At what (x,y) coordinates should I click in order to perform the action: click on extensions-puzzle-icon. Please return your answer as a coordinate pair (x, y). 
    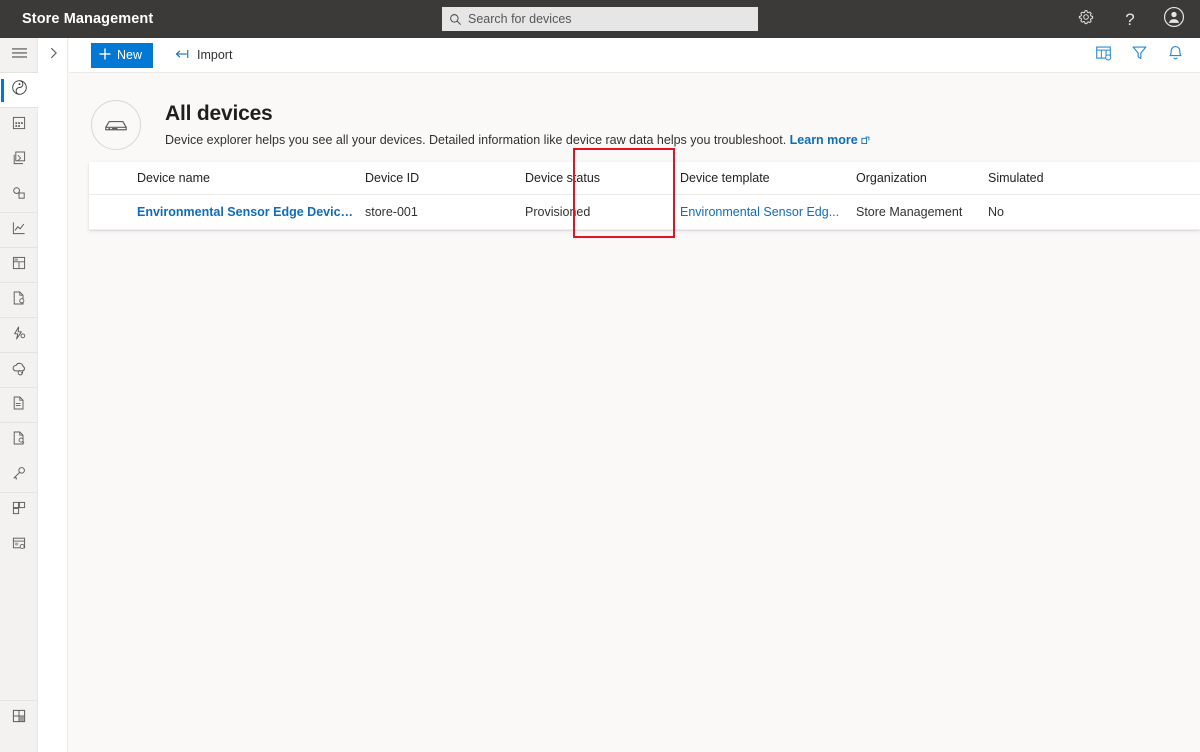
    Looking at the image, I should click on (19, 510).